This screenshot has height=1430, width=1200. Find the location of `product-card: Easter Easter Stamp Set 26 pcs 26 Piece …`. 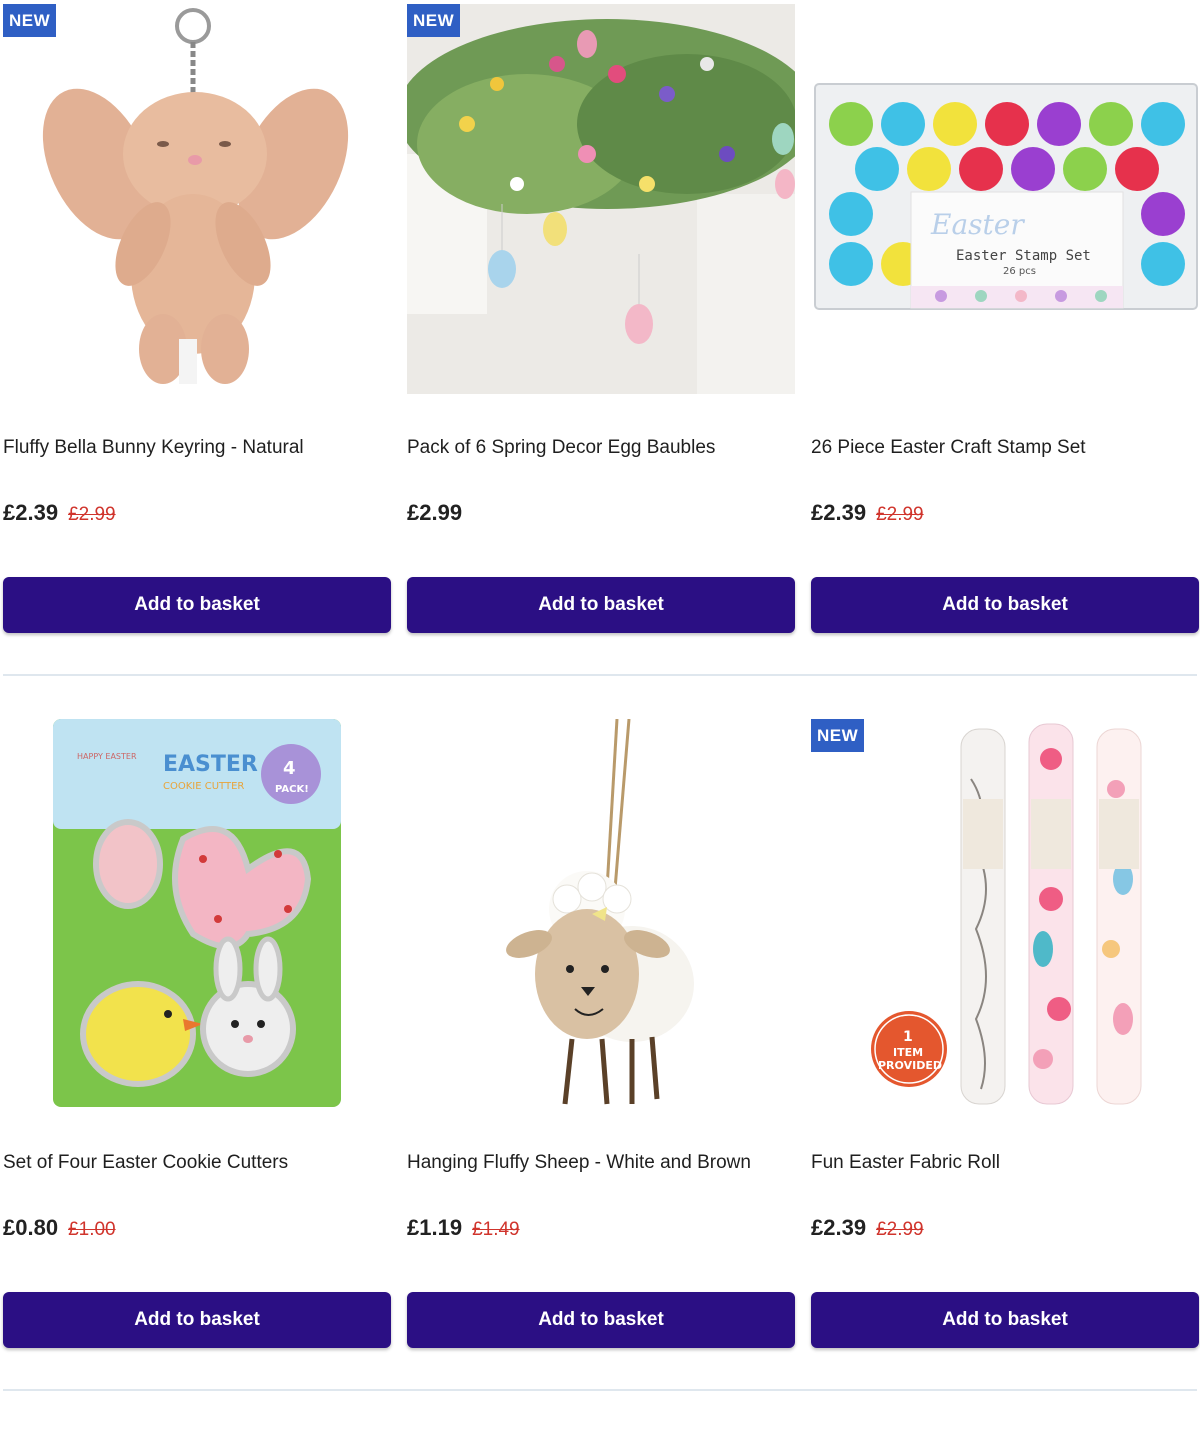

product-card: Easter Easter Stamp Set 26 pcs 26 Piece … is located at coordinates (1005, 318).